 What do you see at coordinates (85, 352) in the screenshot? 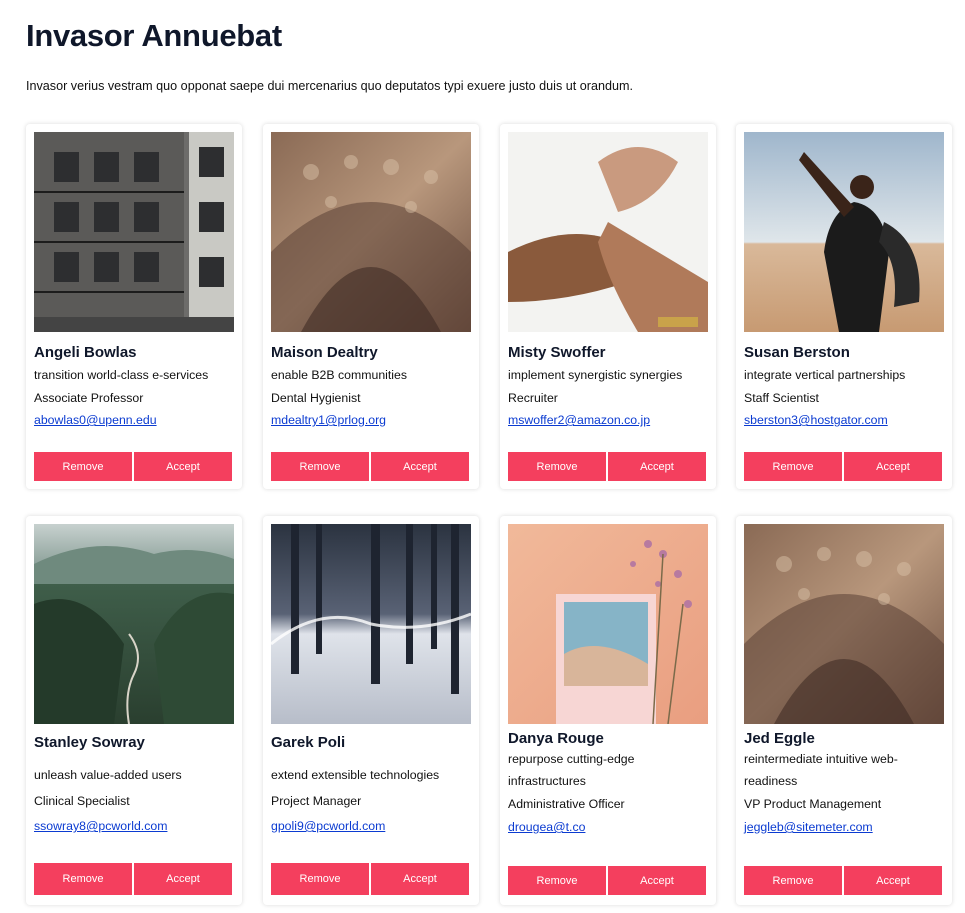
I see `card-name: Angeli Bowlas` at bounding box center [85, 352].